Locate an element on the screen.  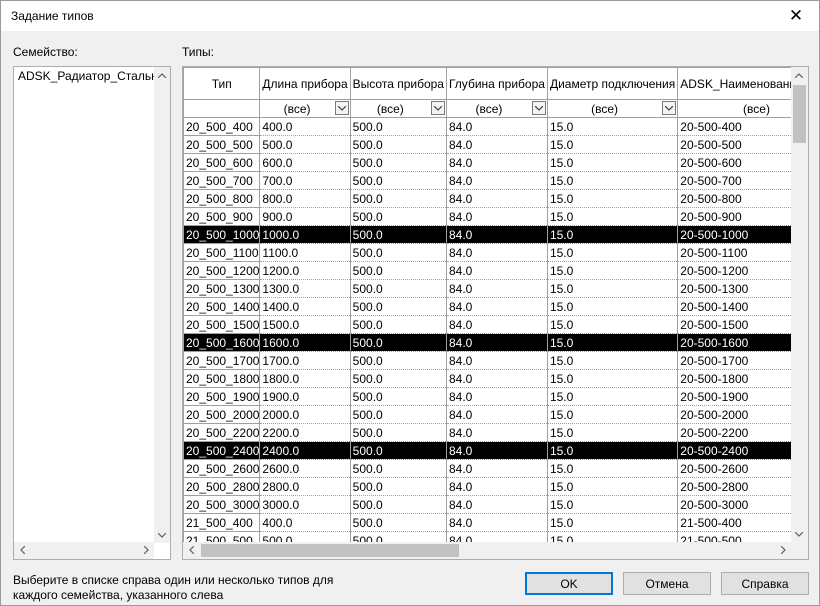
column-header: Длина прибора is located at coordinates (305, 83).